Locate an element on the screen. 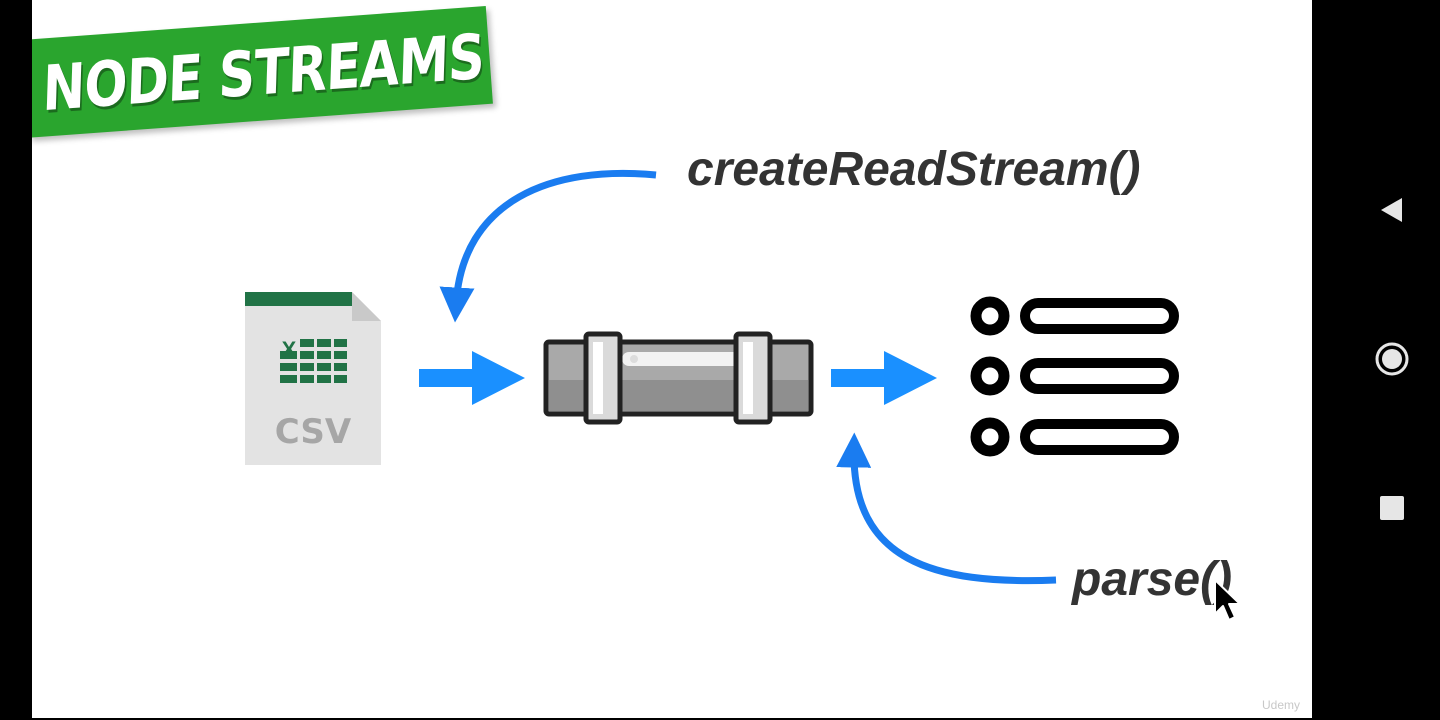  navigation-bar is located at coordinates (1392, 360).